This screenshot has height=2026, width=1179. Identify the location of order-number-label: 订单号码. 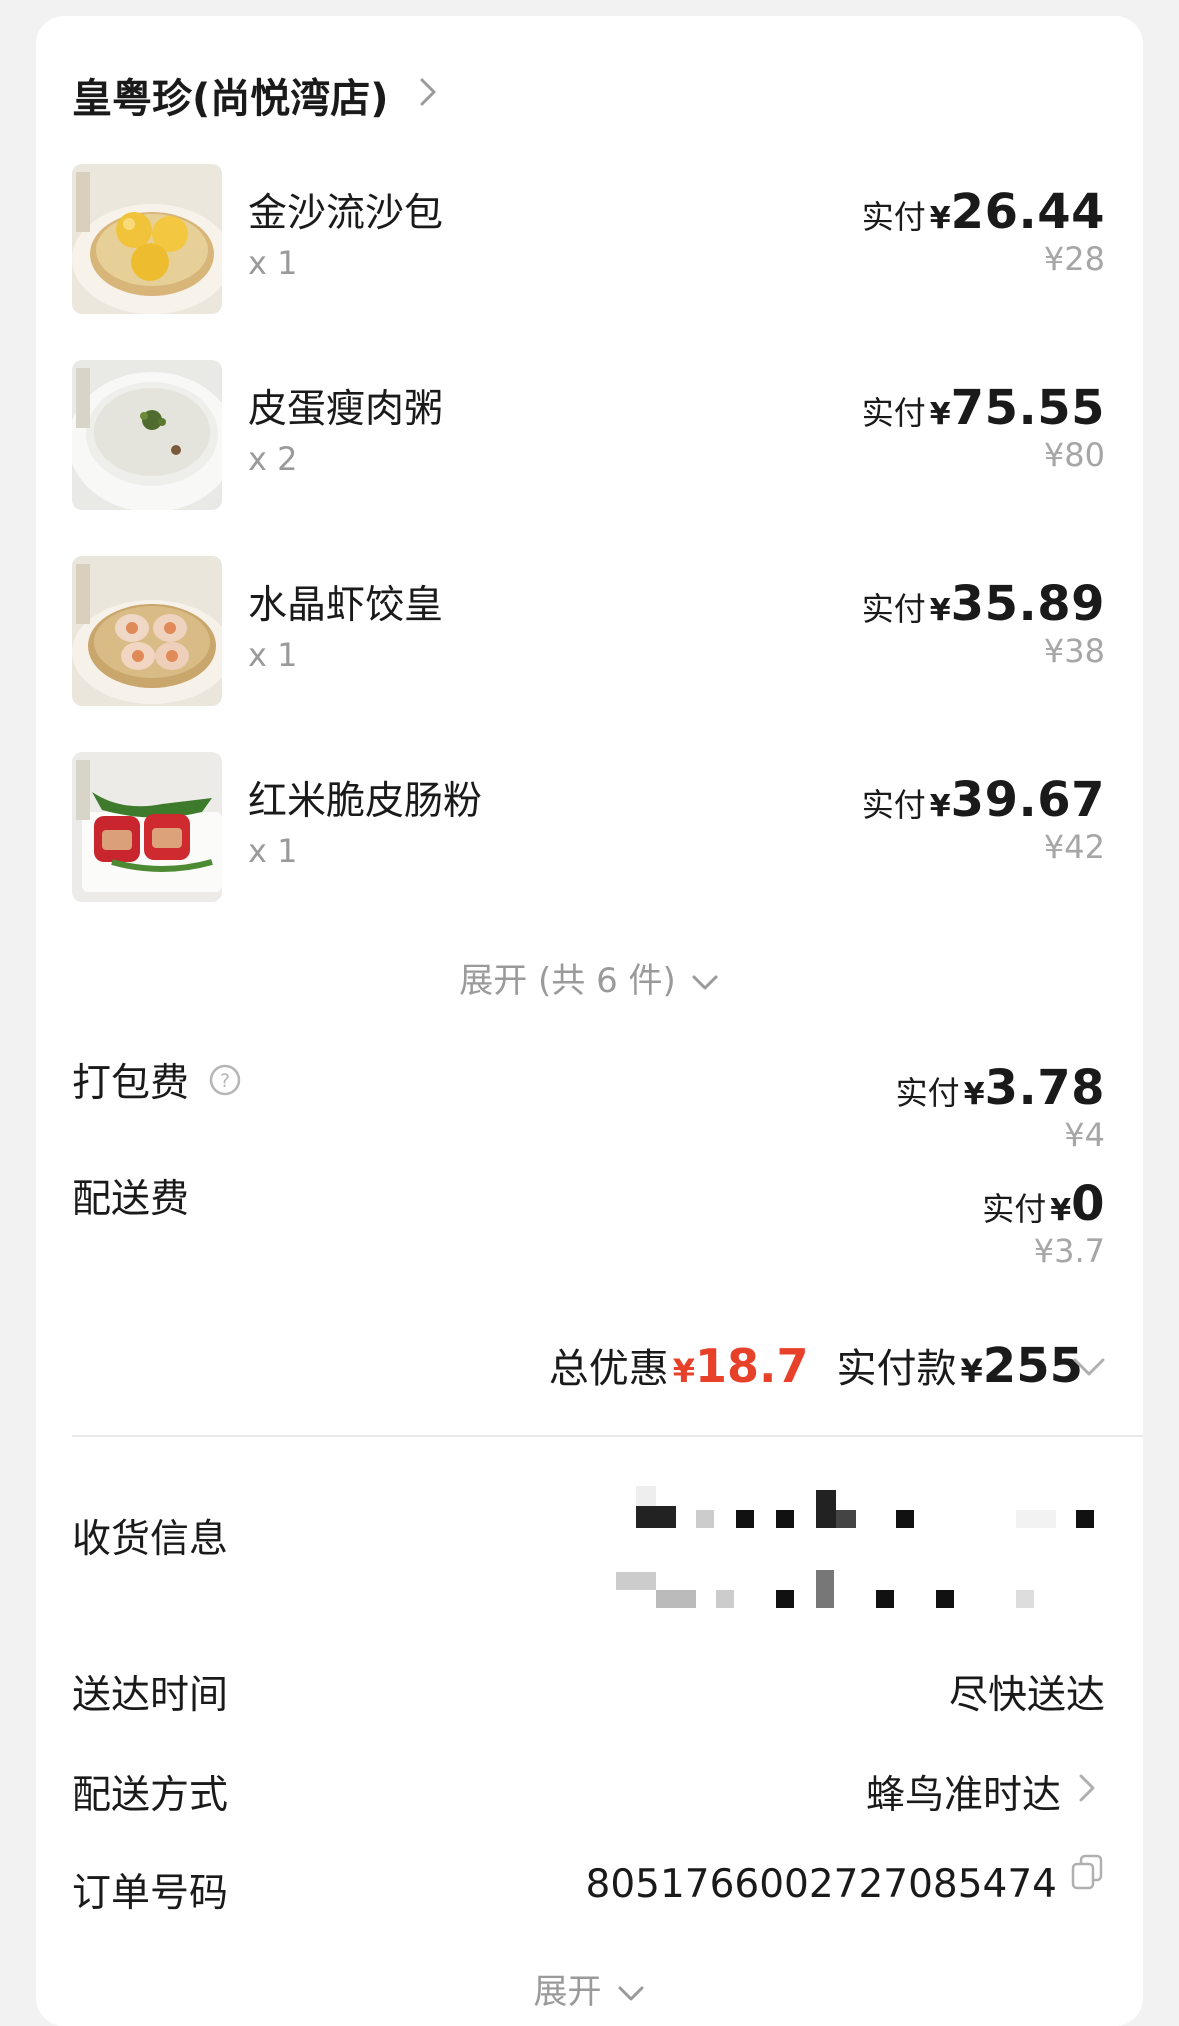
(150, 1893).